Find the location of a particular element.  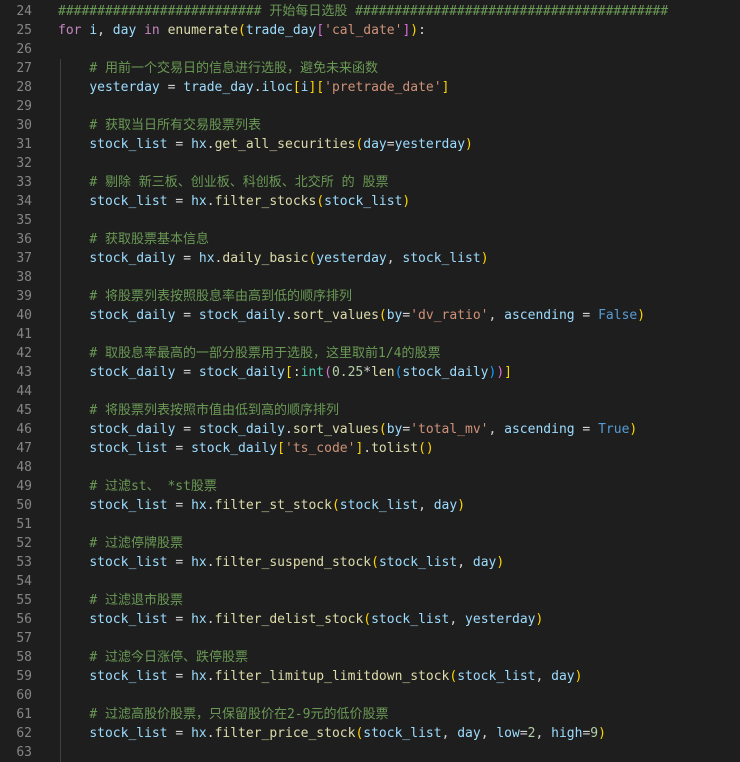

code-token: # 用前一个交易日的信息进行选股，避免未来函数 is located at coordinates (233, 68).